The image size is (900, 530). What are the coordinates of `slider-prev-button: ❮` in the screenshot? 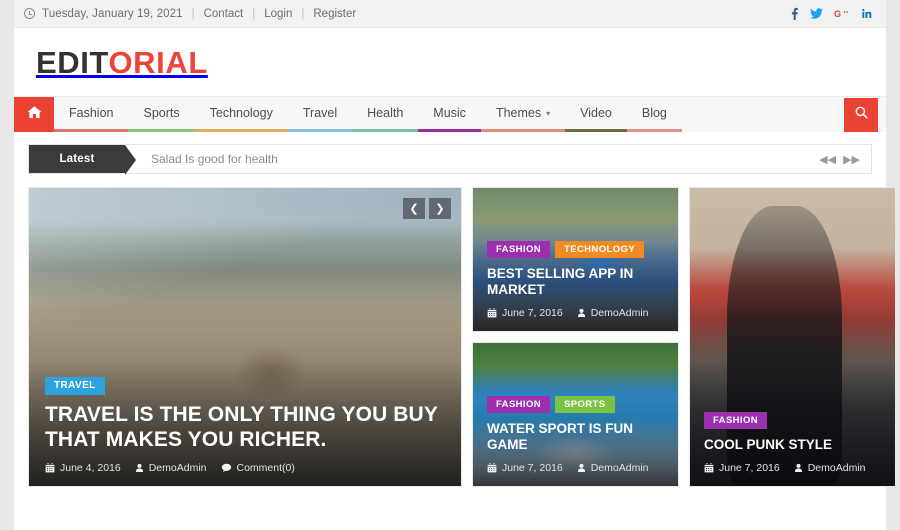 It's located at (414, 208).